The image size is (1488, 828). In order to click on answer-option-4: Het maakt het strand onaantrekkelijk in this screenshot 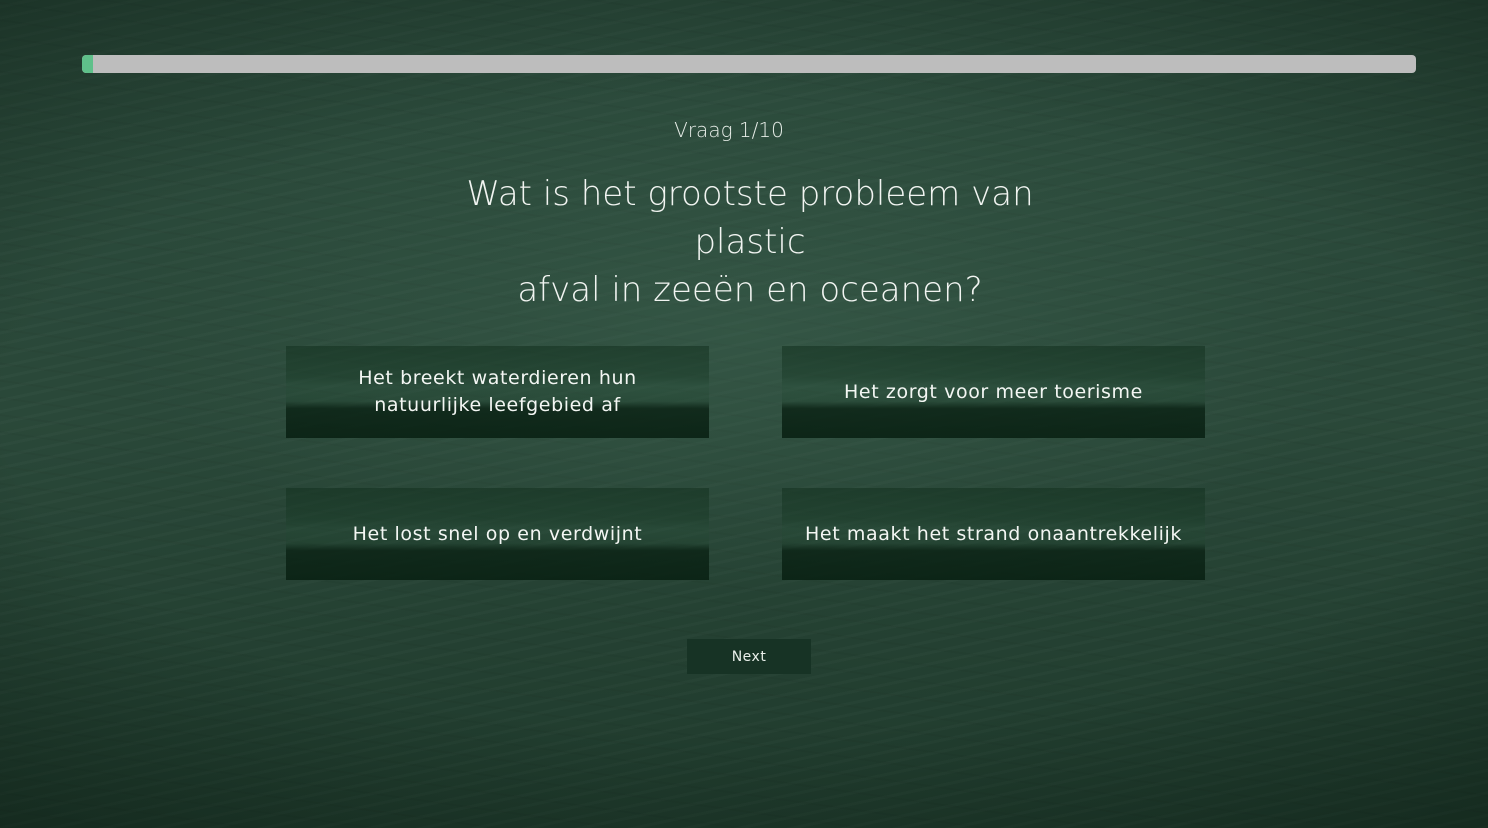, I will do `click(993, 534)`.